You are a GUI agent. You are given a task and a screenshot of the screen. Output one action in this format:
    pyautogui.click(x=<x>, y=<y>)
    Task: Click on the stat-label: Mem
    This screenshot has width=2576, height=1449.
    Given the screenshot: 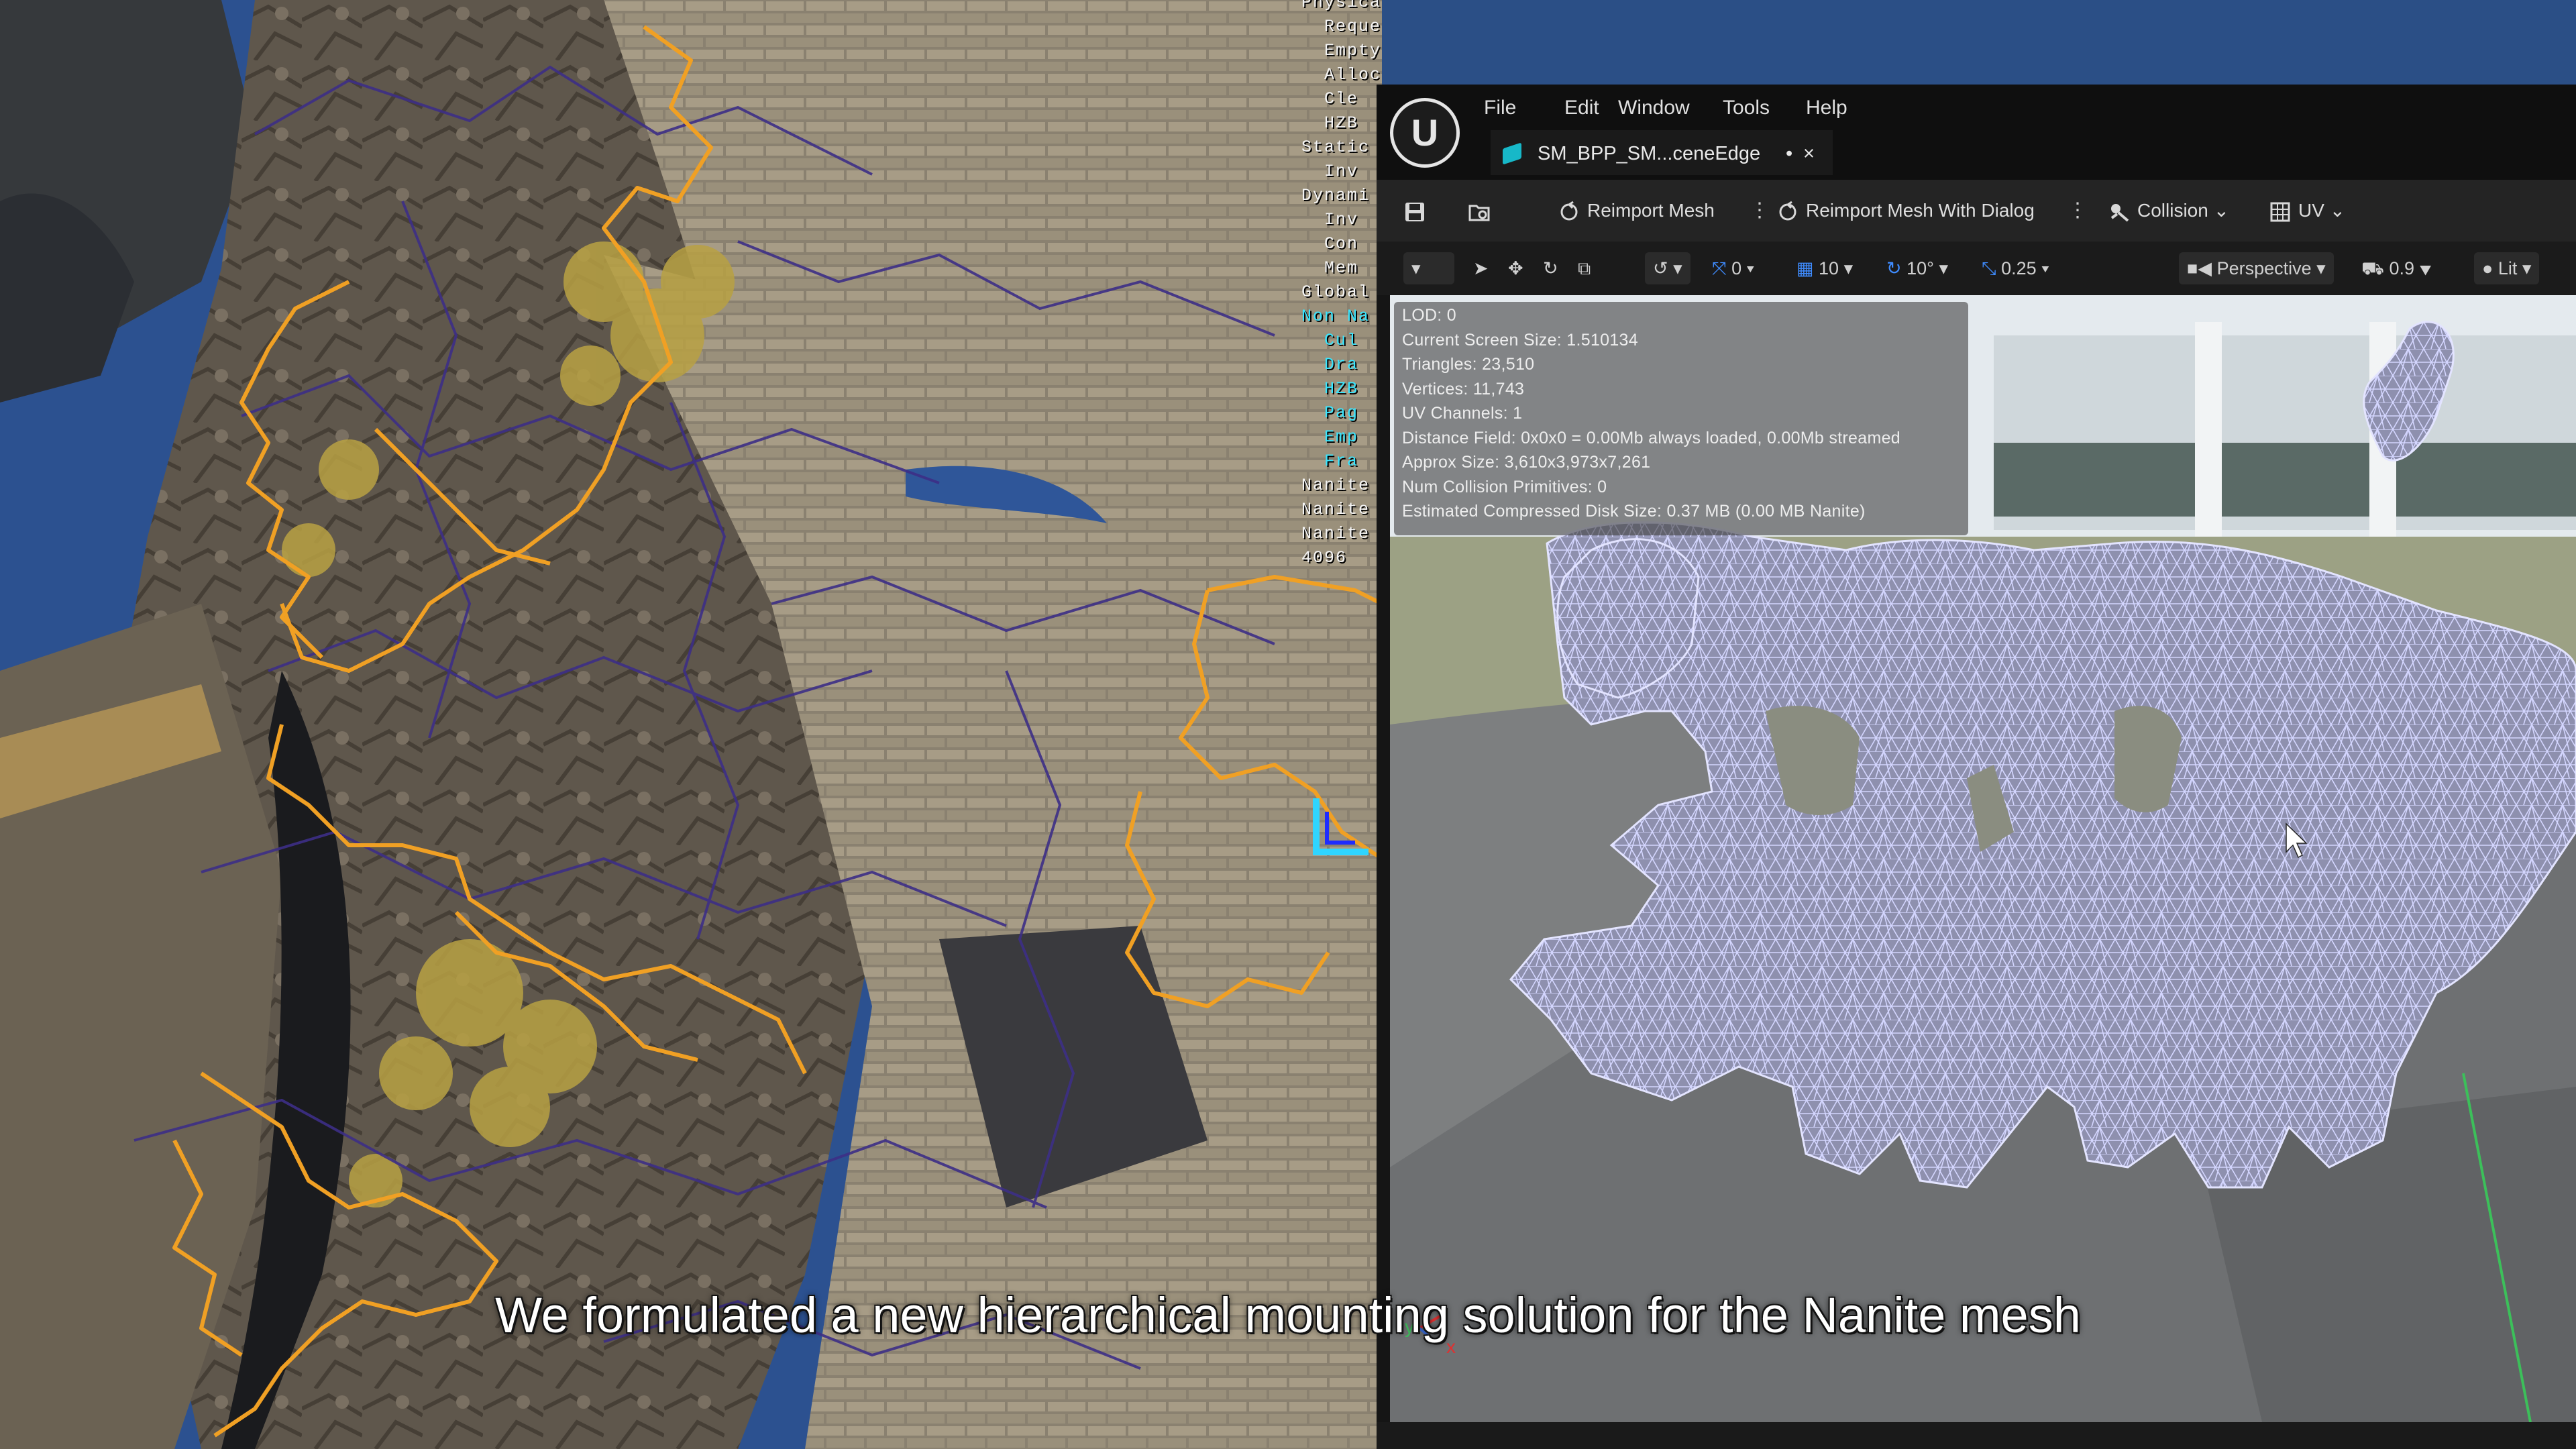 What is the action you would take?
    pyautogui.click(x=1330, y=268)
    